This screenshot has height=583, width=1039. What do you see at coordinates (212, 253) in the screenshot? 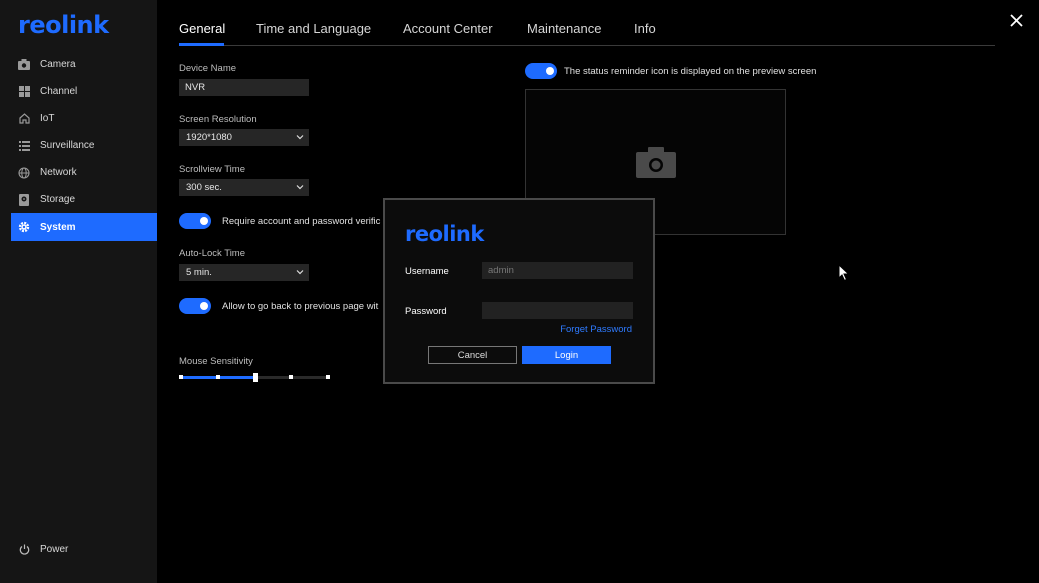
I see `auto-lock-time-label: Auto-Lock Time` at bounding box center [212, 253].